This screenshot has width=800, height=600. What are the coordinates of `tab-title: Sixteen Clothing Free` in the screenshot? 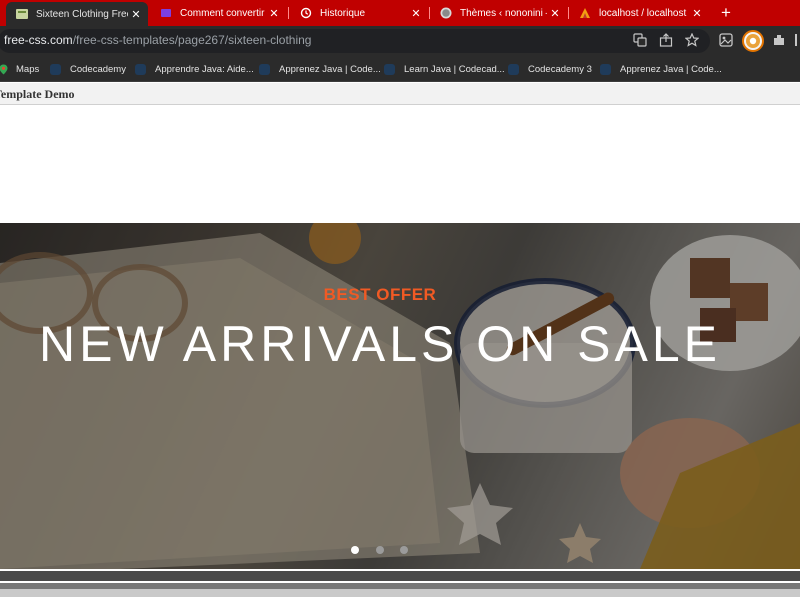 It's located at (82, 14).